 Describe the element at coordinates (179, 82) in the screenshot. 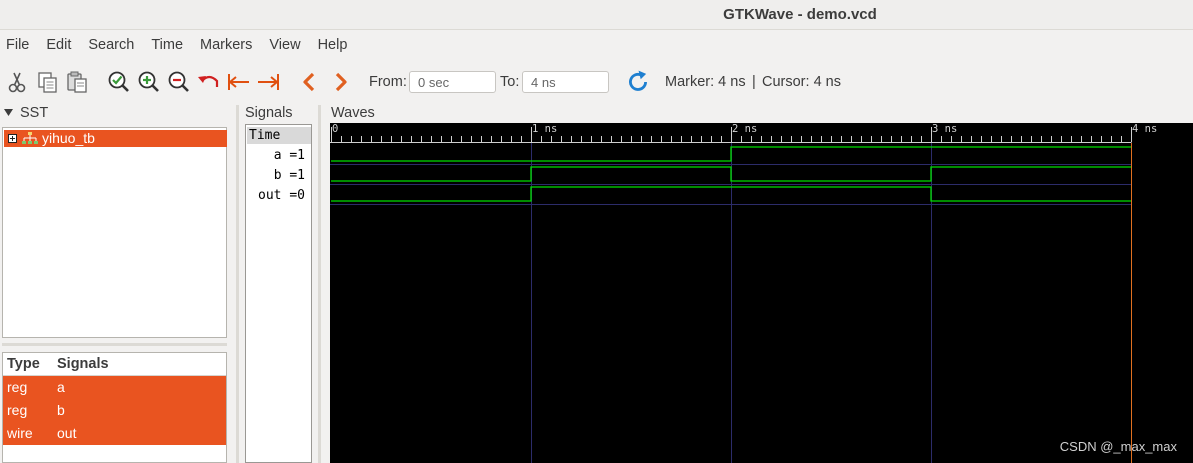

I see `zoom-out-icon` at that location.